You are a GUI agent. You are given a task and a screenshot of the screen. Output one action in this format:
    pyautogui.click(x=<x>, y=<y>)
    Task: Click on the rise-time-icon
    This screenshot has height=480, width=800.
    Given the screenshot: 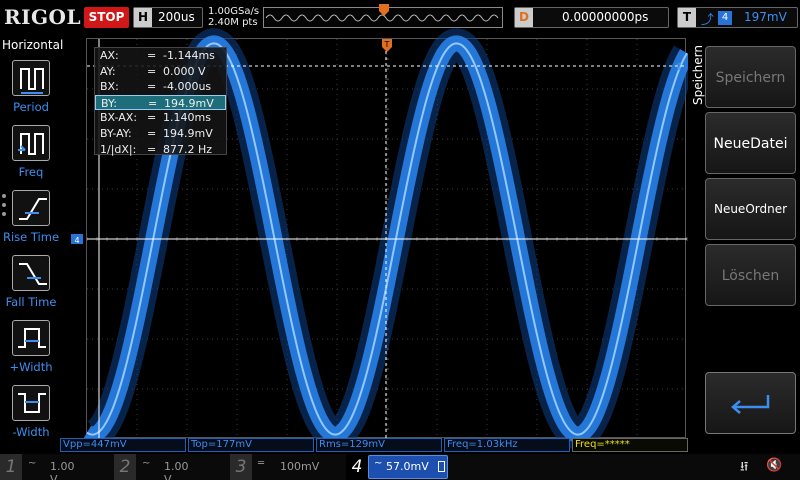 What is the action you would take?
    pyautogui.click(x=31, y=208)
    